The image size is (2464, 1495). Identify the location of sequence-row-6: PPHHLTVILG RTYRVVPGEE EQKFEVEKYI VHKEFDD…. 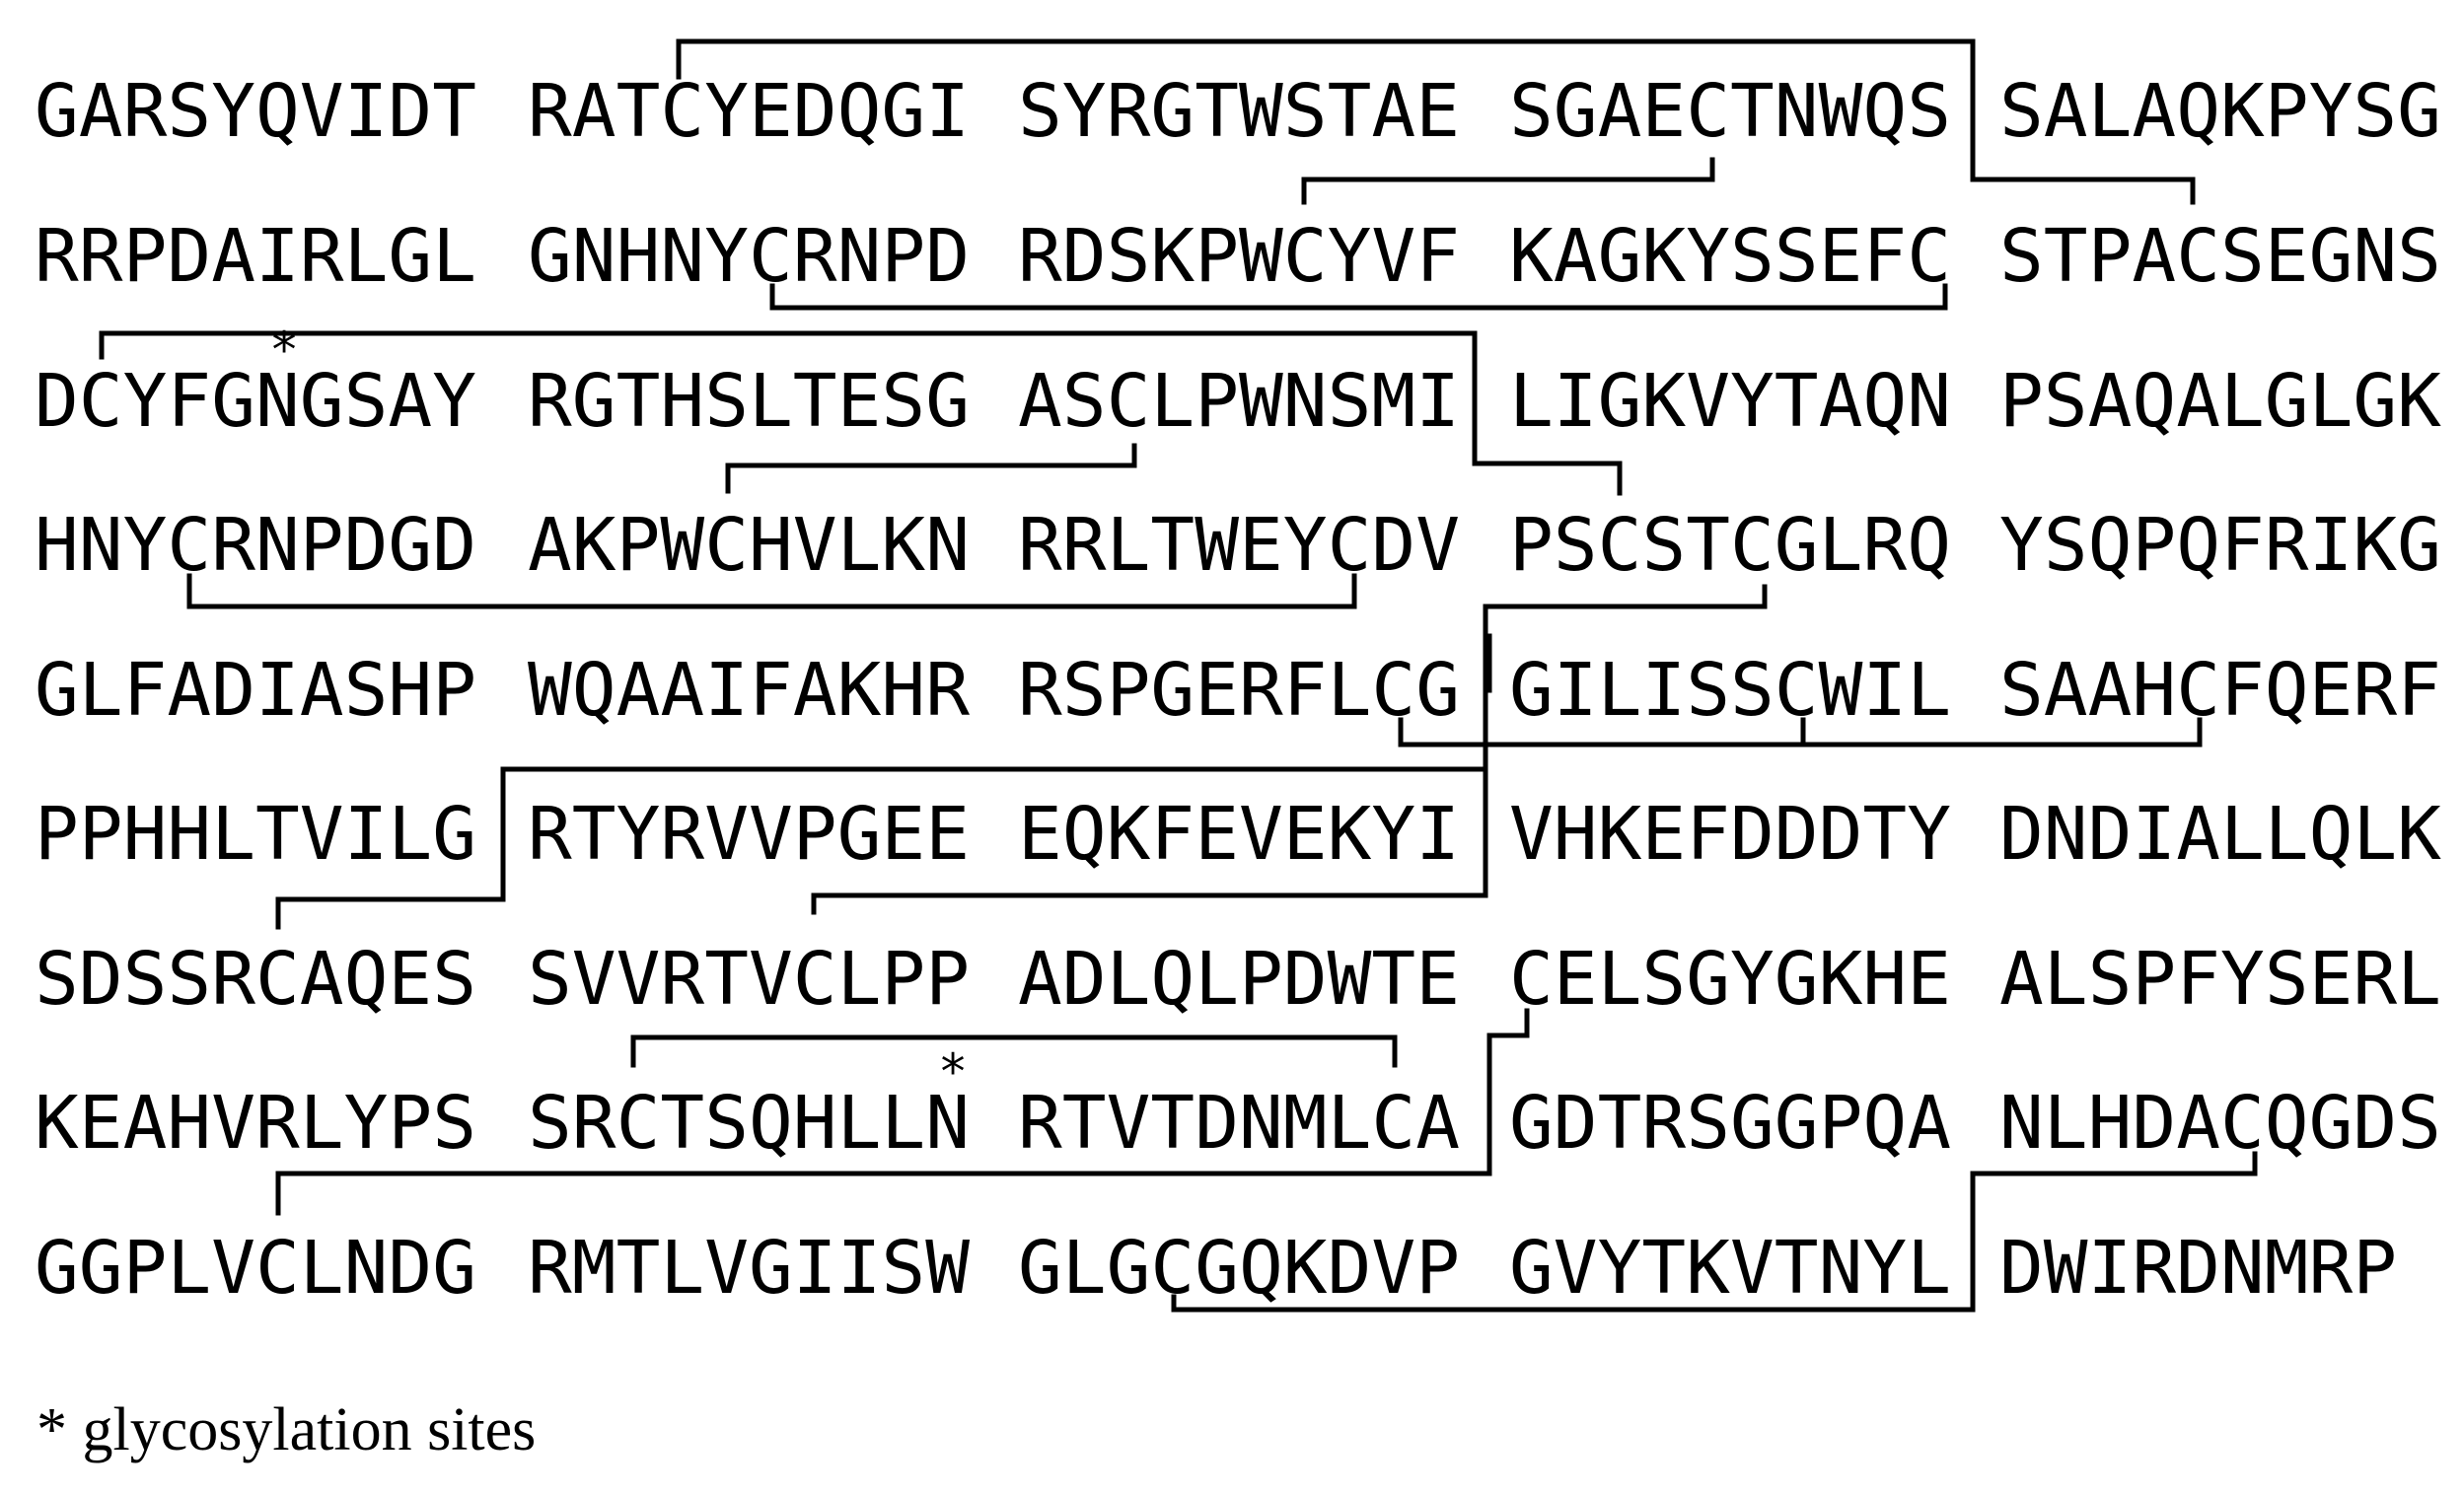
(1238, 834).